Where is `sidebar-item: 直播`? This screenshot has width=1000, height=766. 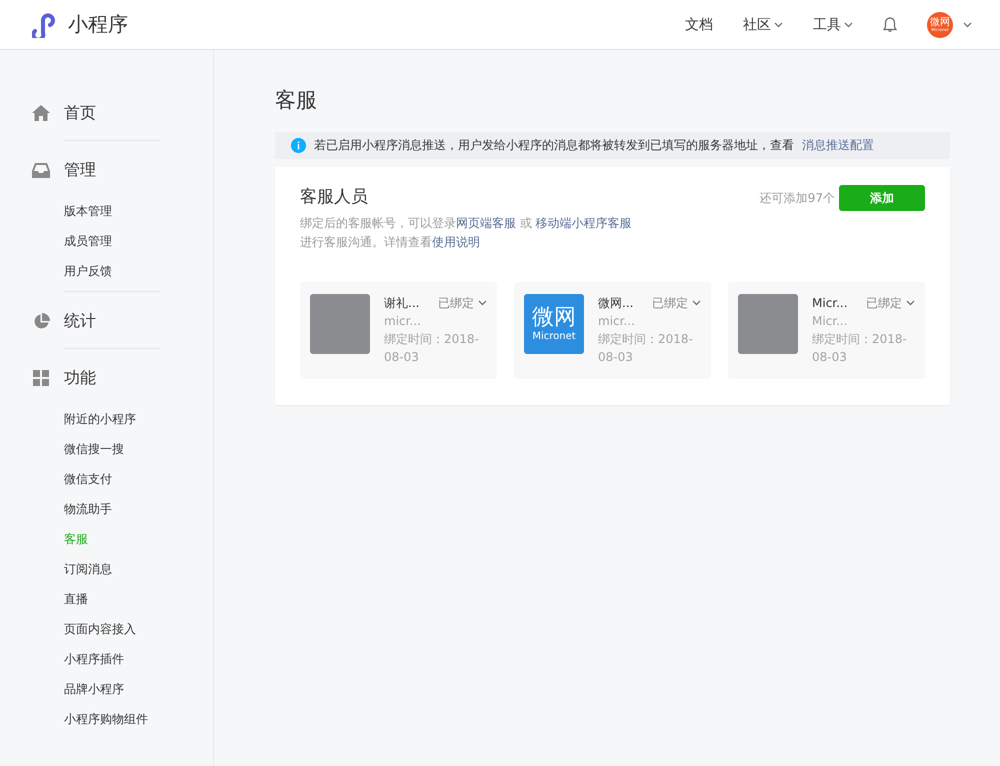 sidebar-item: 直播 is located at coordinates (122, 599).